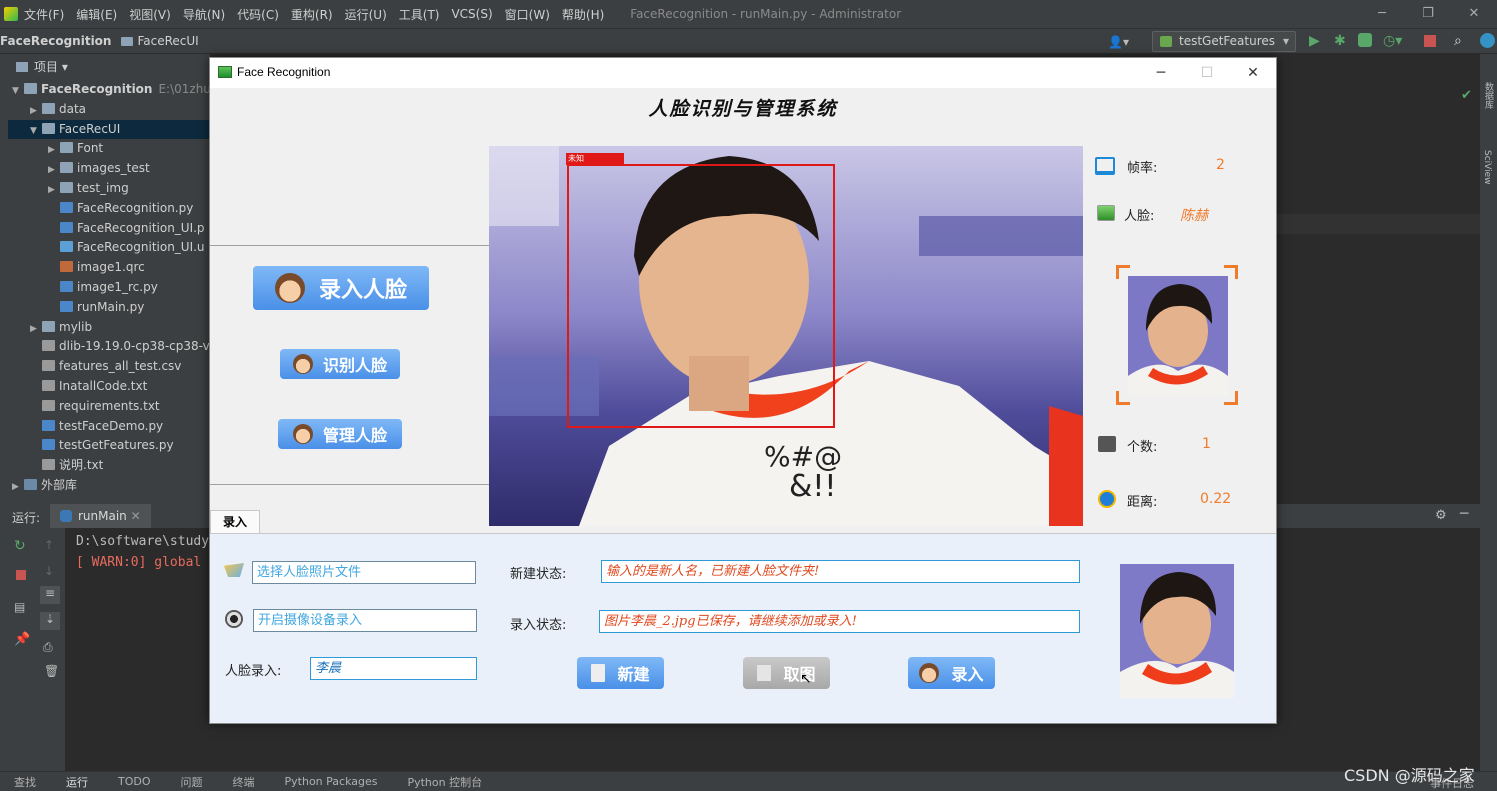 Image resolution: width=1497 pixels, height=791 pixels. I want to click on close-icon: ✕, so click(1474, 14).